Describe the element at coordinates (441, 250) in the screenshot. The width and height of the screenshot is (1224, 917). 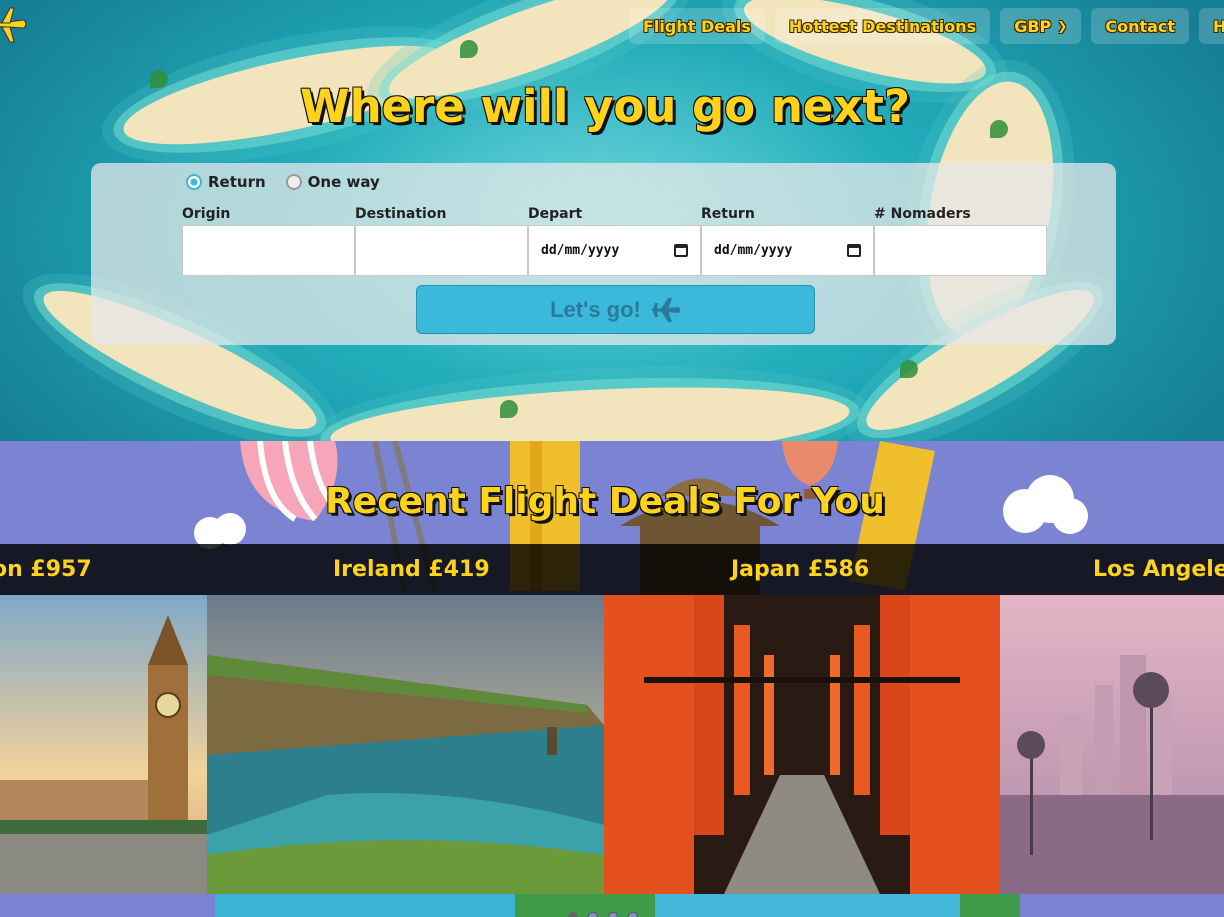
I see `destination-input` at that location.